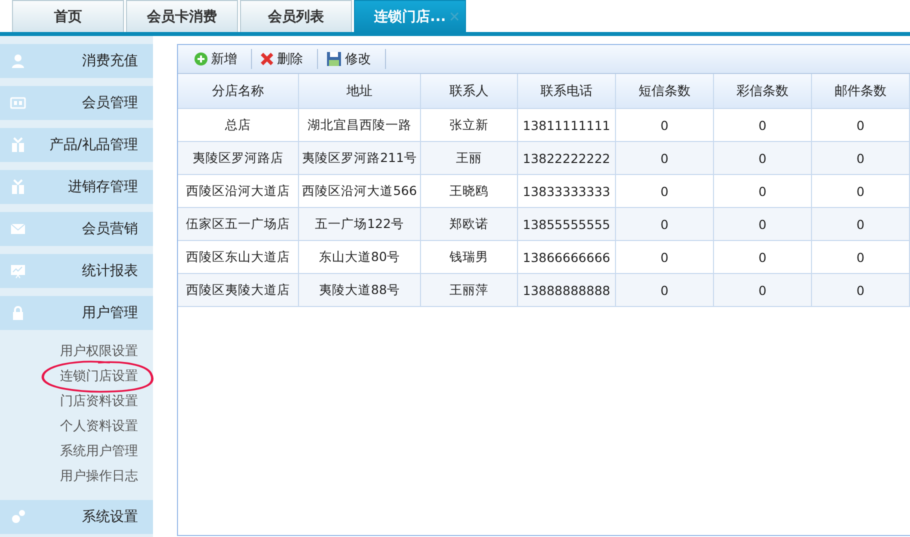  Describe the element at coordinates (454, 16) in the screenshot. I see `close-icon` at that location.